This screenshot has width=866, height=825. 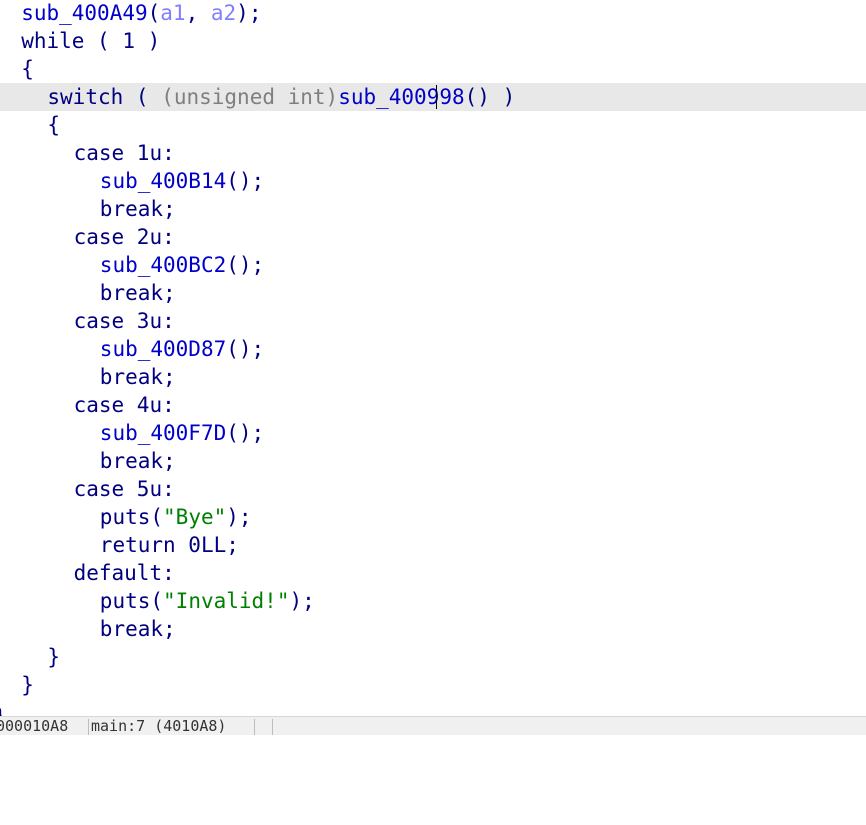 I want to click on code-token: sub_400A49, so click(x=84, y=13).